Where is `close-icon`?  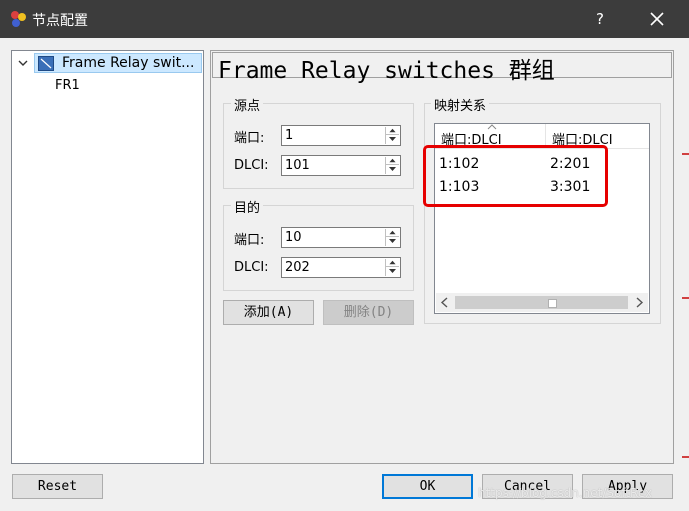 close-icon is located at coordinates (657, 19).